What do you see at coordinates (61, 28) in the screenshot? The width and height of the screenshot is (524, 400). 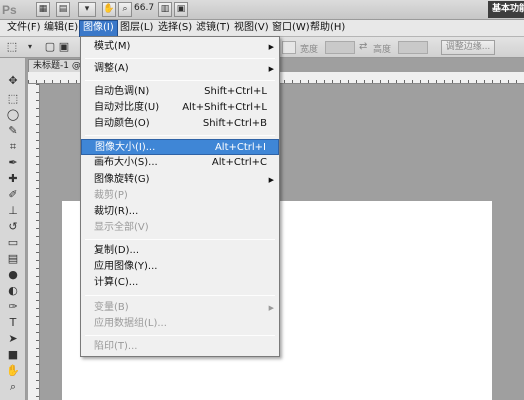 I see `menu-edit: 编辑(E)` at bounding box center [61, 28].